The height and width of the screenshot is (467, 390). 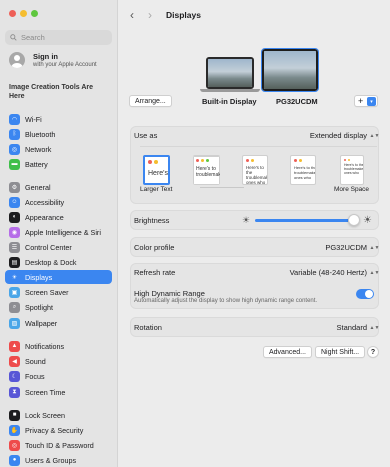 What do you see at coordinates (58, 37) in the screenshot?
I see `search-input: Search` at bounding box center [58, 37].